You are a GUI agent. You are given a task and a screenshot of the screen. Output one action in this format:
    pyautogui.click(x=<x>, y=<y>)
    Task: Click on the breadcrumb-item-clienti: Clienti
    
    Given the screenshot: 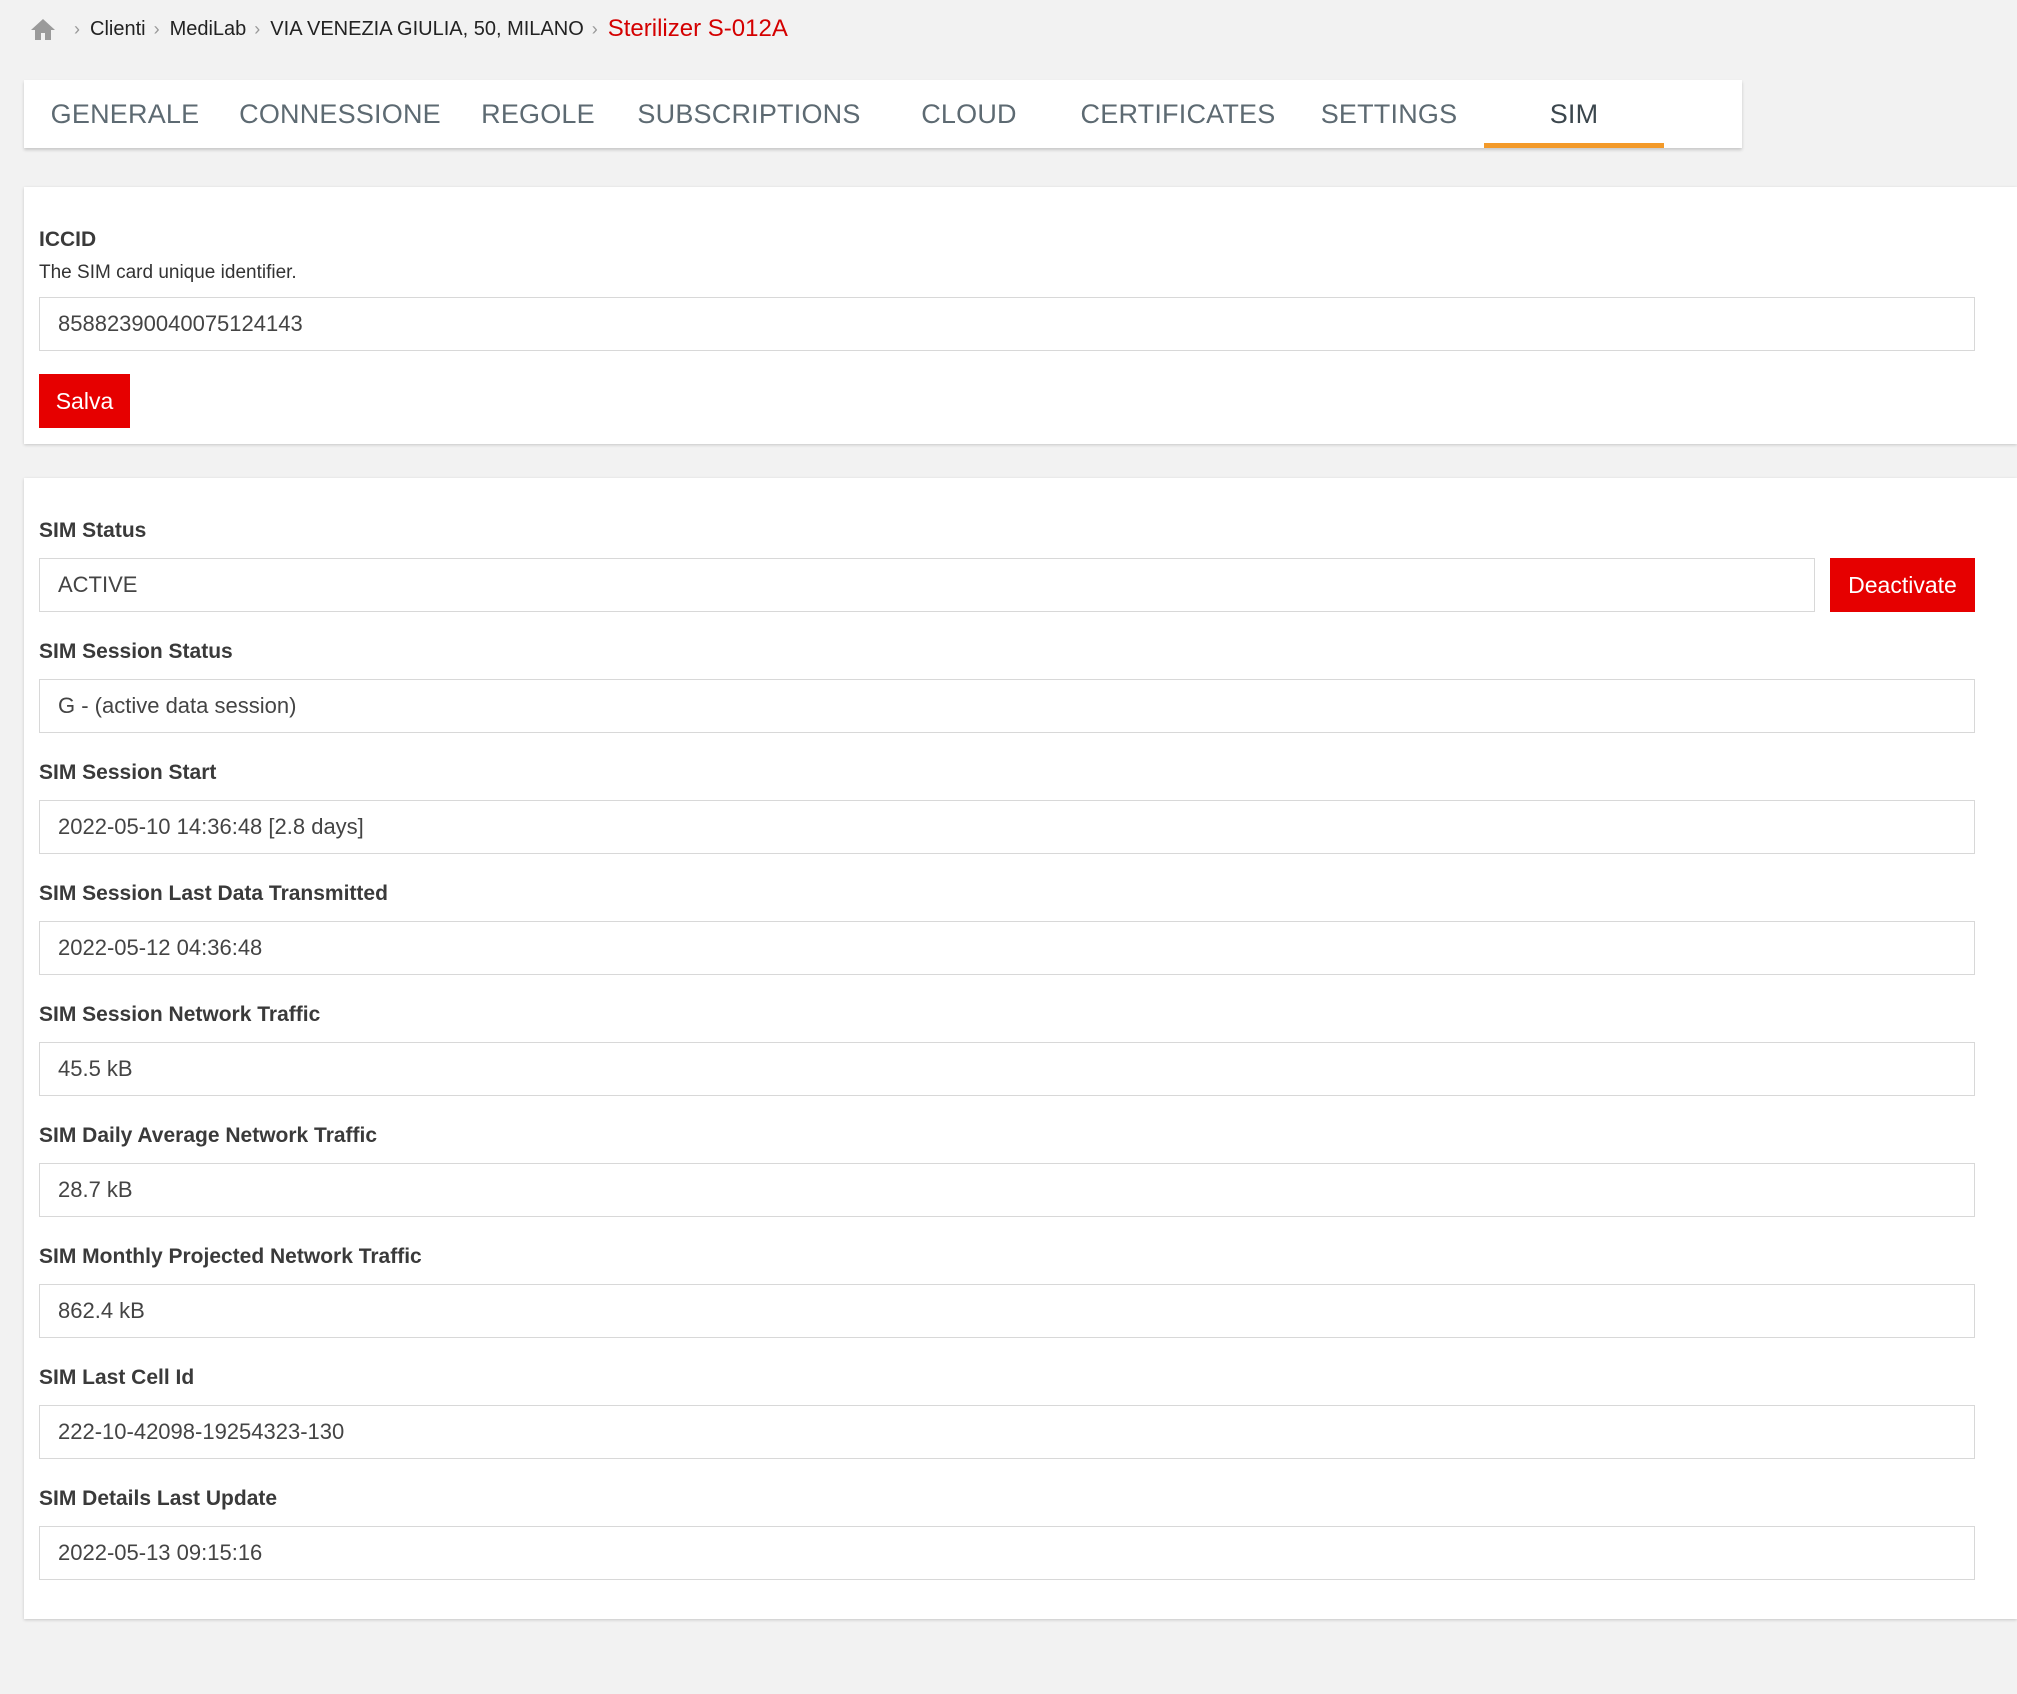 What is the action you would take?
    pyautogui.click(x=118, y=29)
    